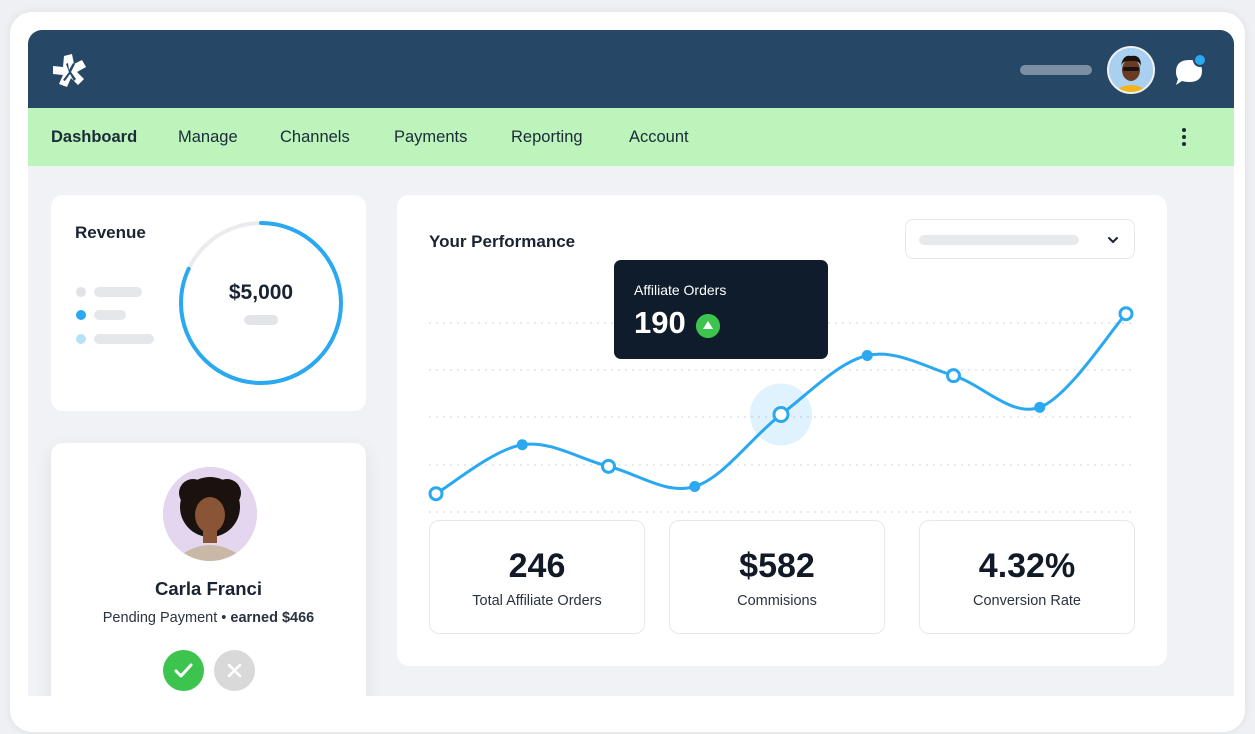 The width and height of the screenshot is (1255, 734). I want to click on stat-commissions: $582 Commisions, so click(777, 577).